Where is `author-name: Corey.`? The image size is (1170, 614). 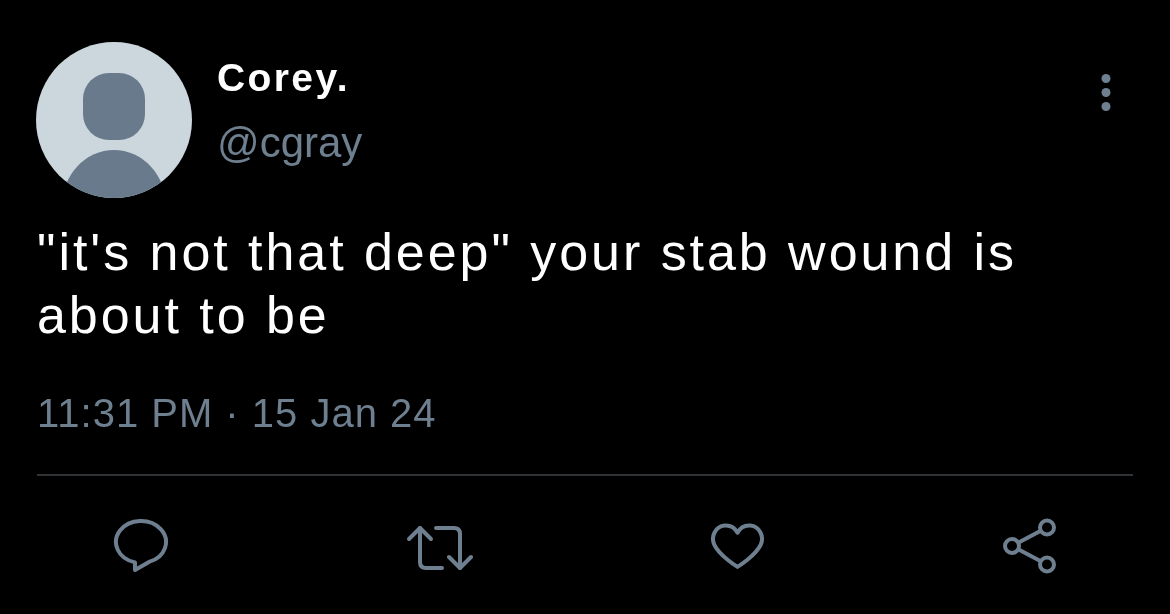
author-name: Corey. is located at coordinates (284, 77).